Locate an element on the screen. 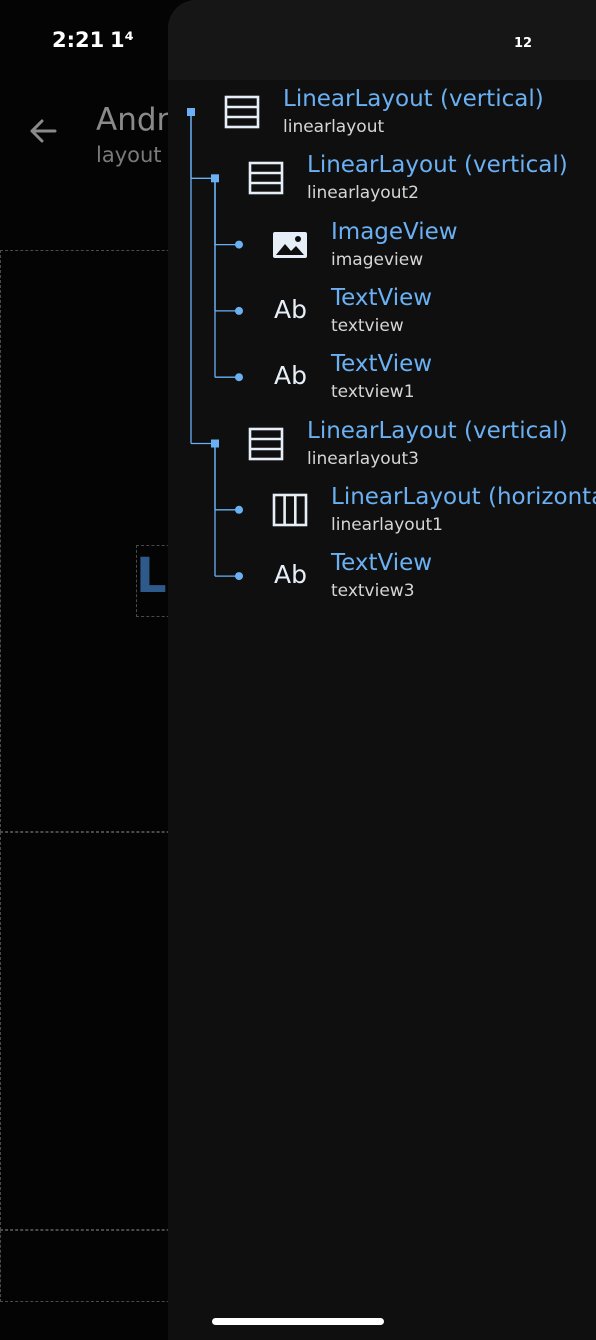 This screenshot has width=596, height=1340. back-arrow-icon is located at coordinates (43, 131).